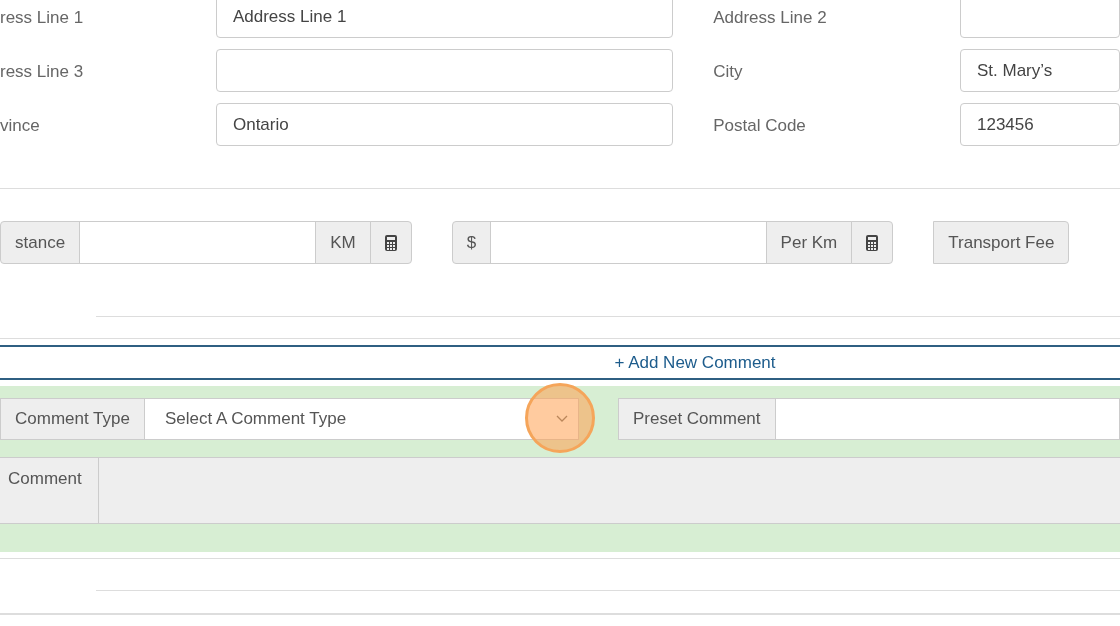 This screenshot has width=1120, height=626. I want to click on unit-label: Per Km, so click(809, 242).